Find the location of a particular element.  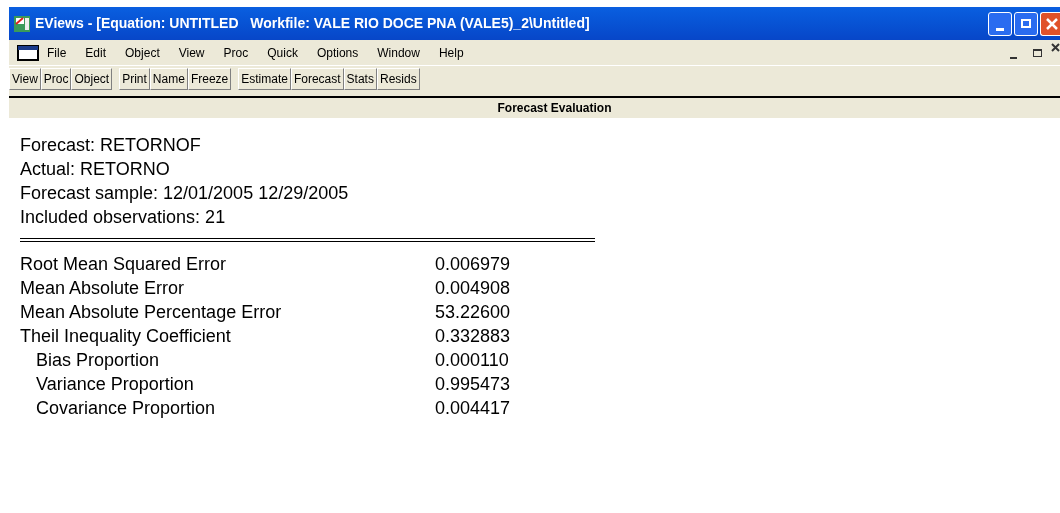

close-button is located at coordinates (1050, 23).